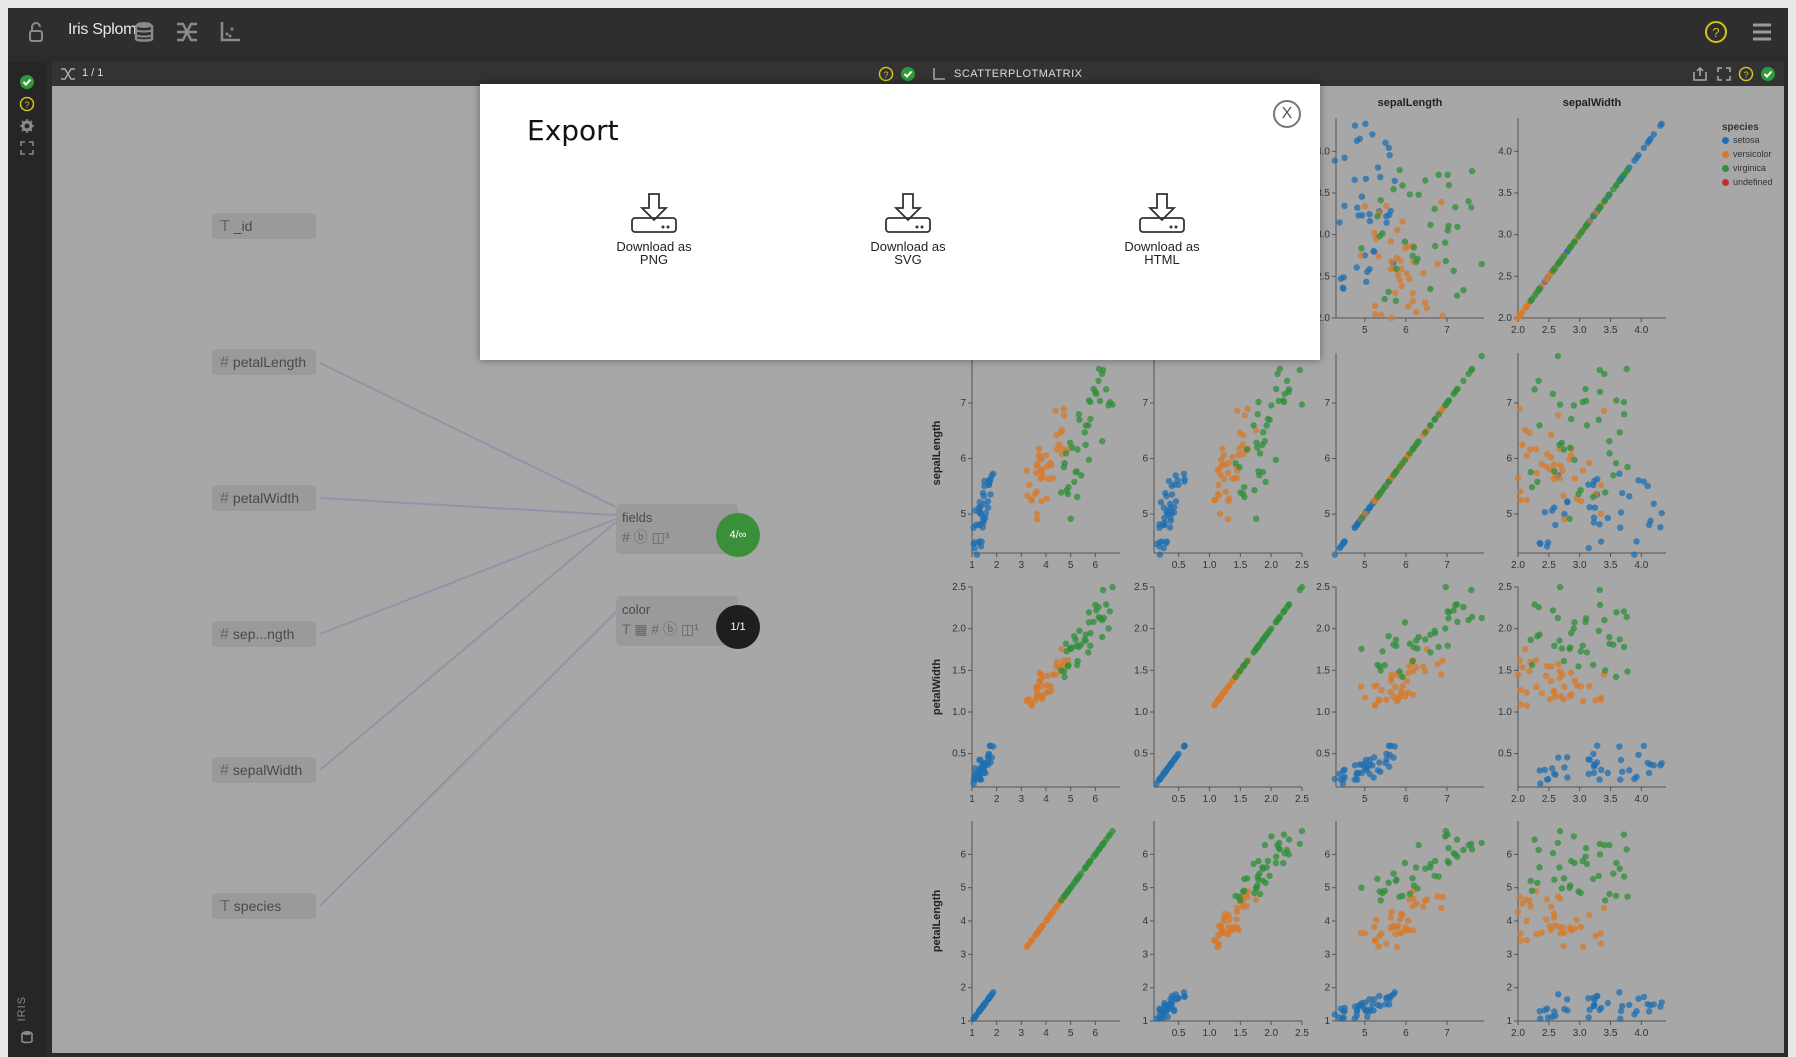  I want to click on download-png-button: Download as PNG, so click(654, 229).